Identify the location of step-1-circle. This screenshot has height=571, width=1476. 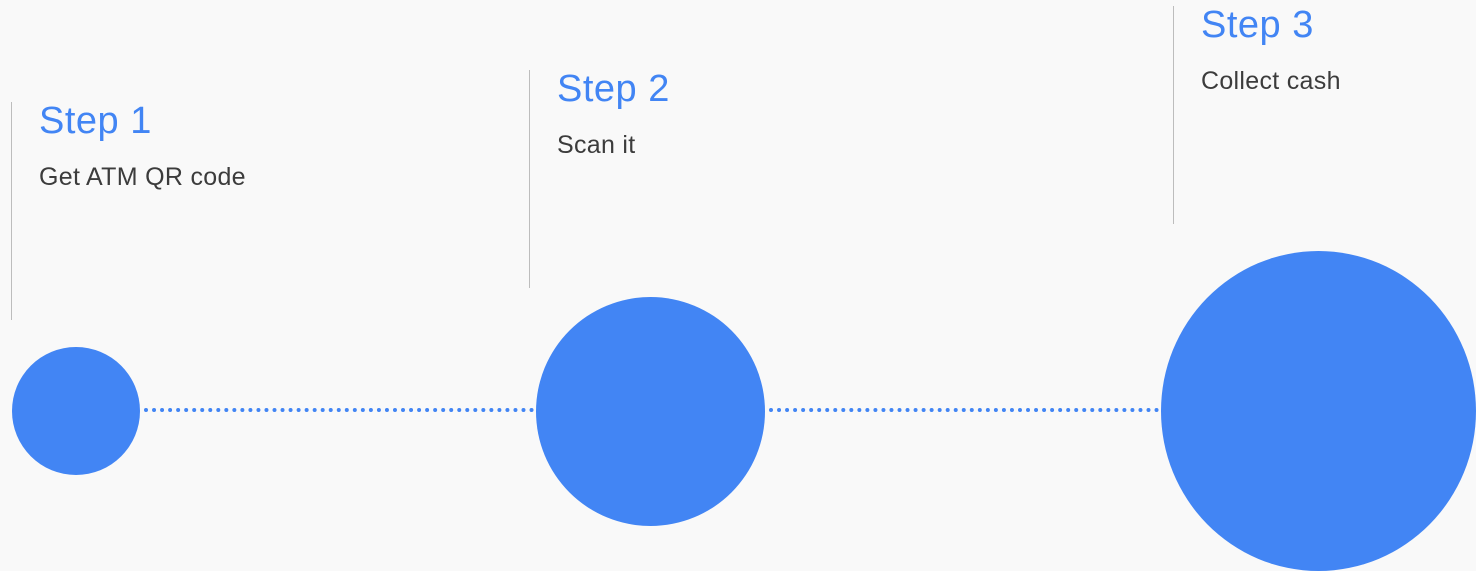
(76, 411).